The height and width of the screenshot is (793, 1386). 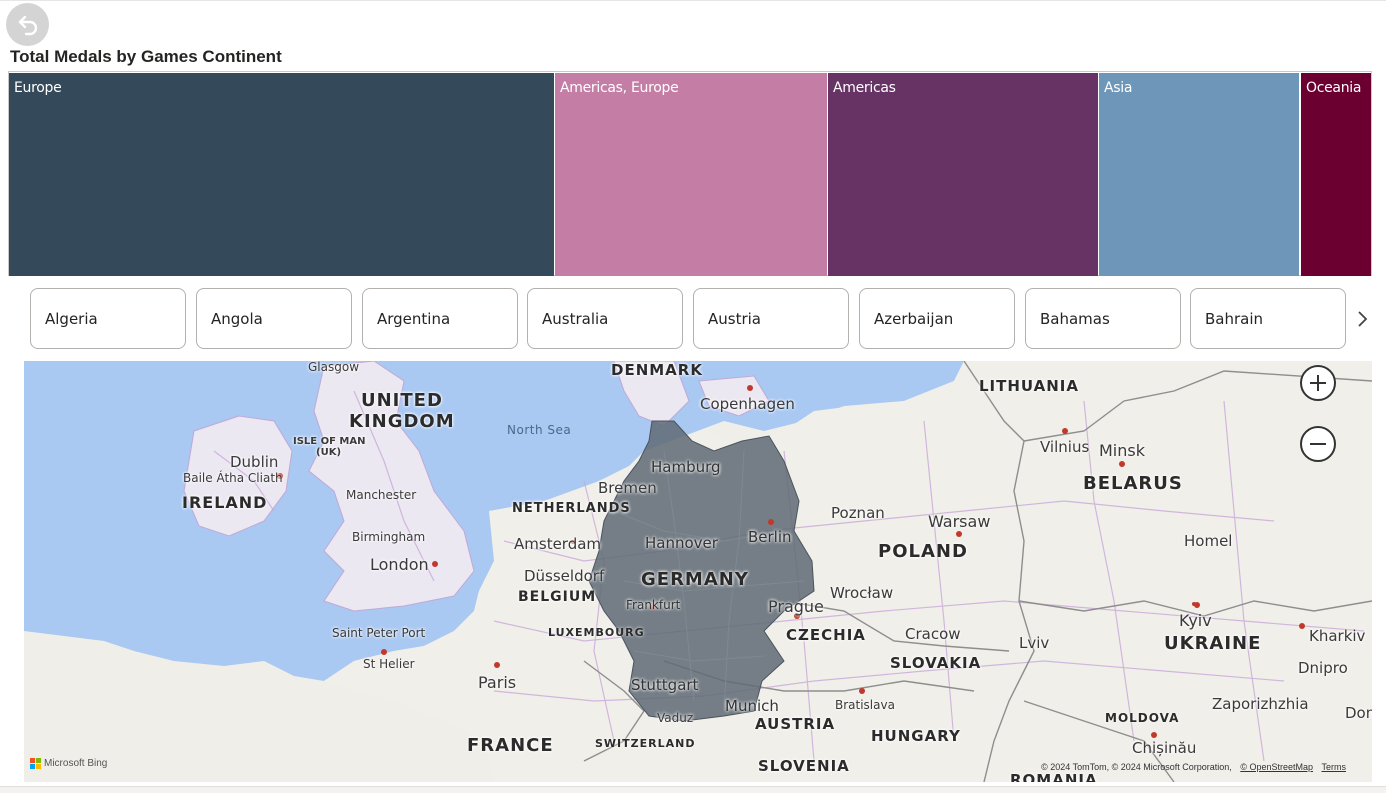 I want to click on treemap-label: Americas, so click(x=864, y=88).